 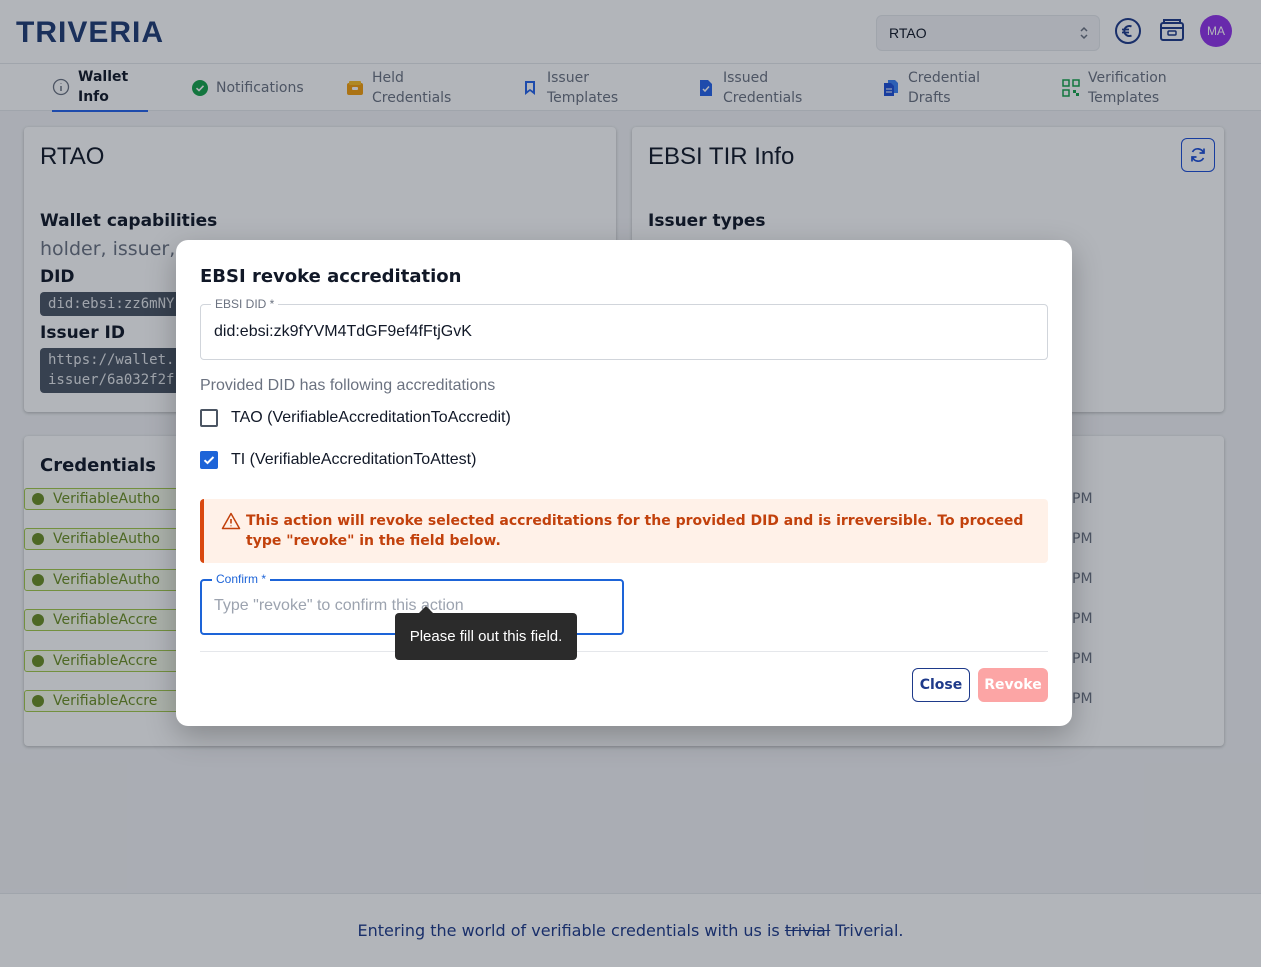 I want to click on ti-option-label: TI (VerifiableAccreditationToAttest), so click(x=354, y=459).